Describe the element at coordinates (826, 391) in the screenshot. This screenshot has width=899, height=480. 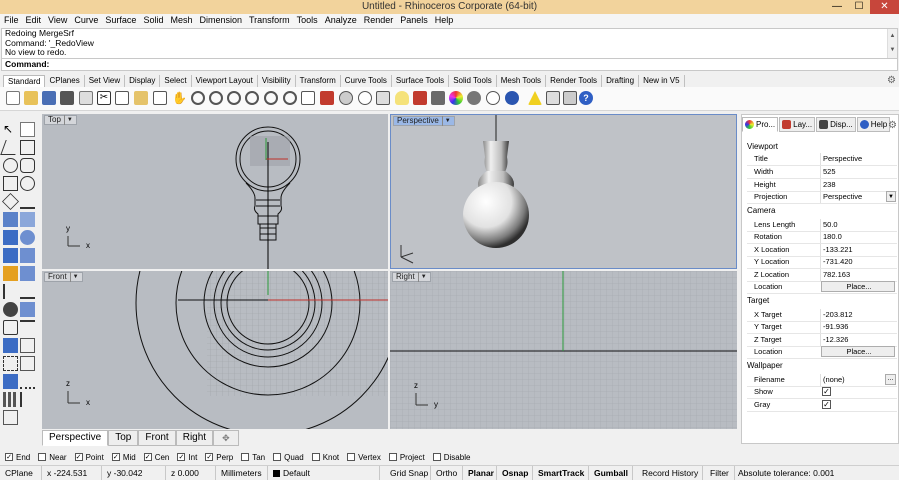
I see `show-checkbox: ✓` at that location.